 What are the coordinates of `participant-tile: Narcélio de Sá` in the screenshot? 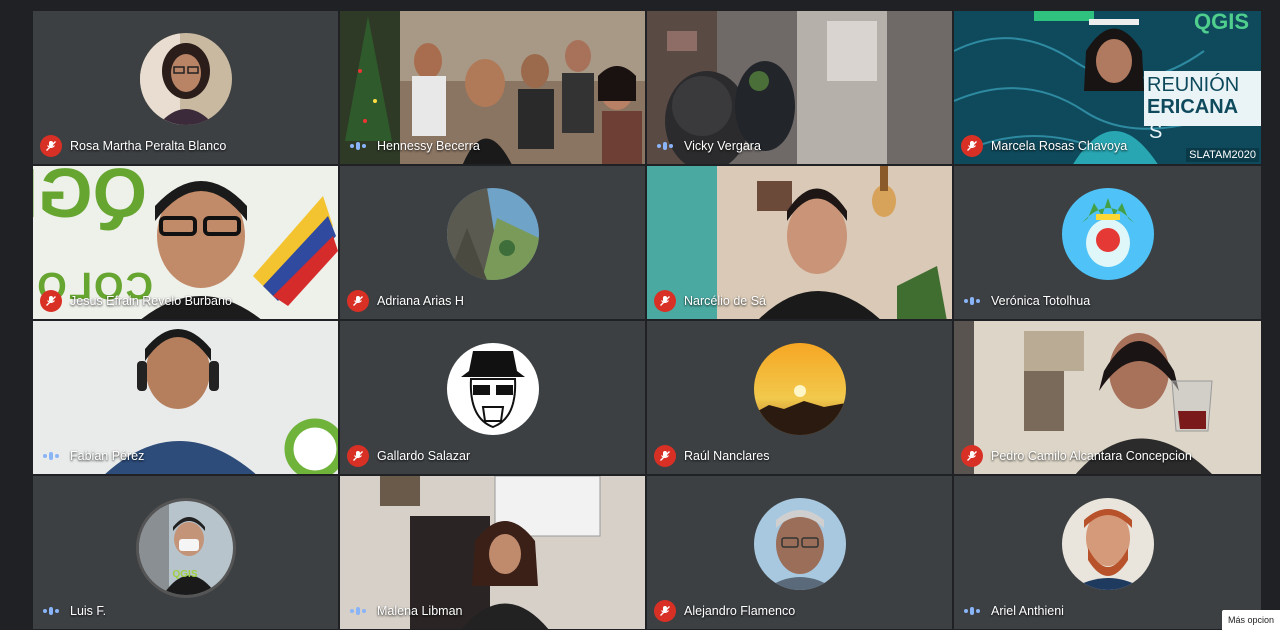 It's located at (799, 242).